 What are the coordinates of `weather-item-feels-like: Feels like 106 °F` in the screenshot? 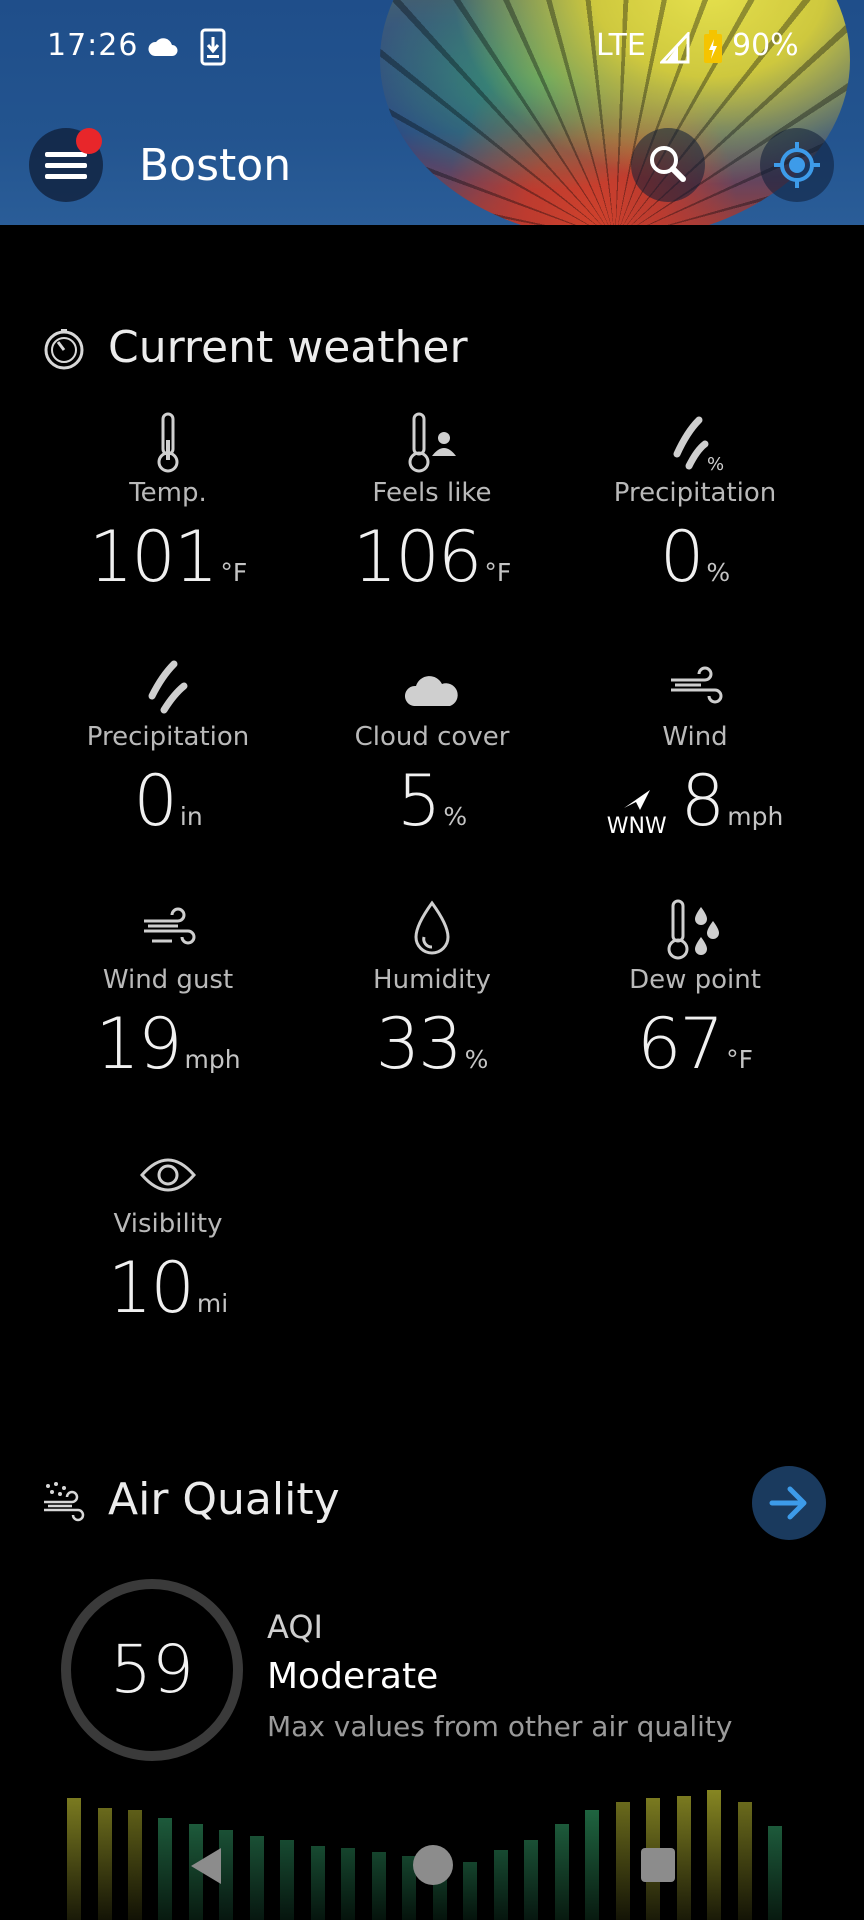 It's located at (432, 504).